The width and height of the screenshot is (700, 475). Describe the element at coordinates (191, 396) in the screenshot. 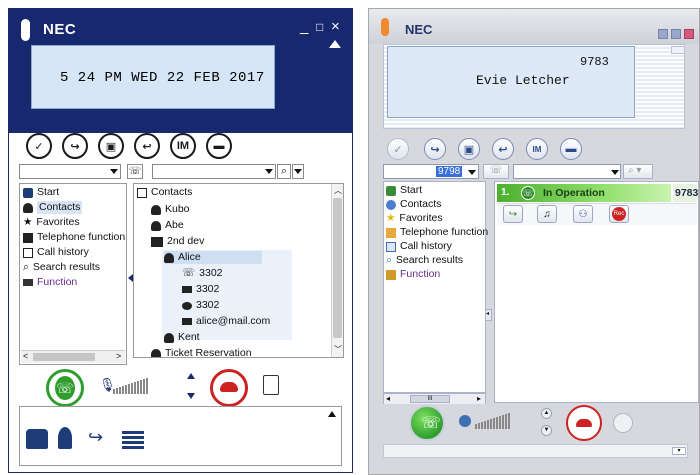

I see `volume-down-icon` at that location.